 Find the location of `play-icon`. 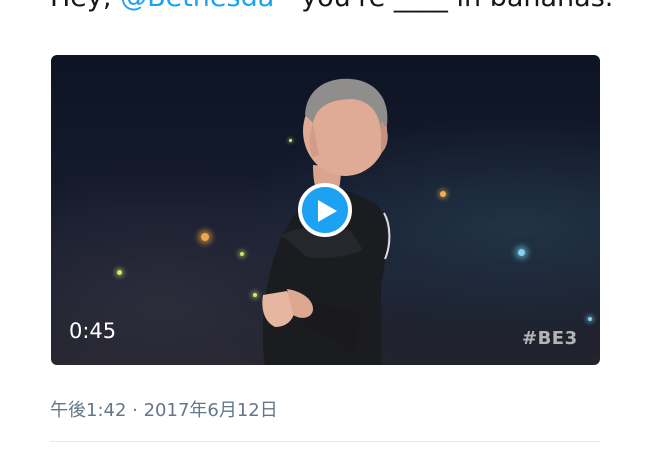

play-icon is located at coordinates (327, 211).